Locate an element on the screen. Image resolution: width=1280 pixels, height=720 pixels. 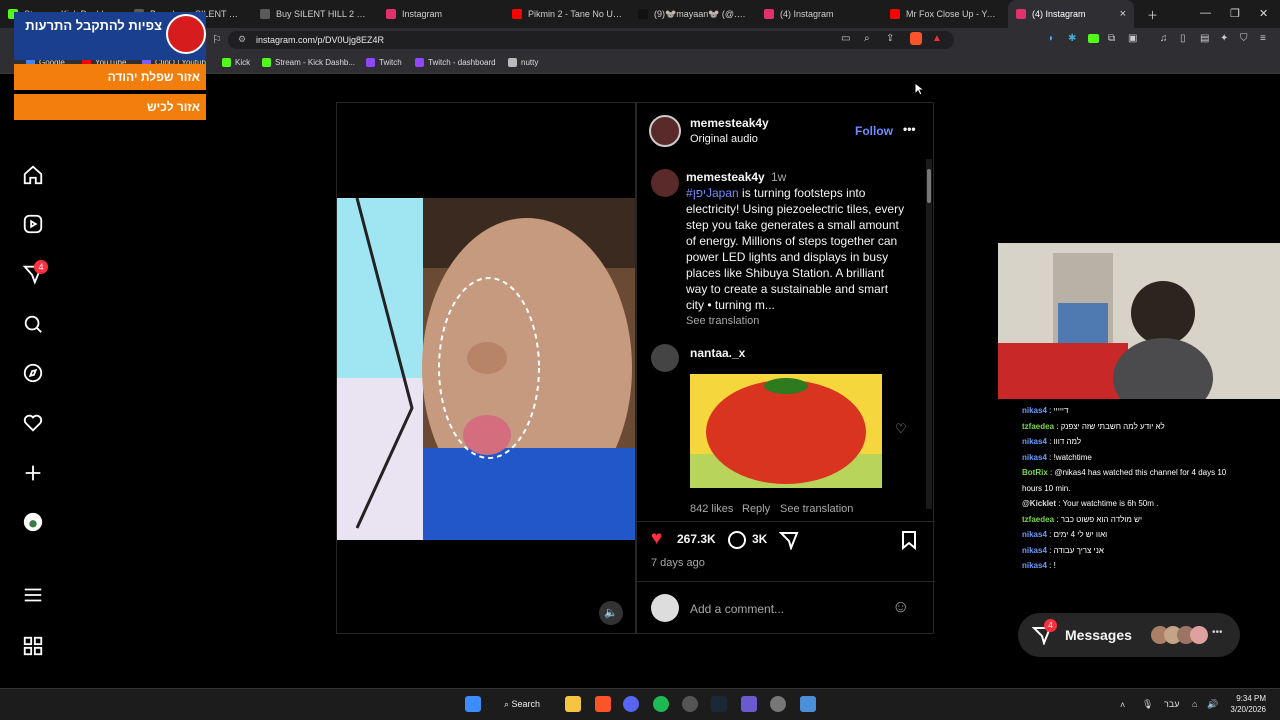
network-icon: ⌂ is located at coordinates (1194, 704).